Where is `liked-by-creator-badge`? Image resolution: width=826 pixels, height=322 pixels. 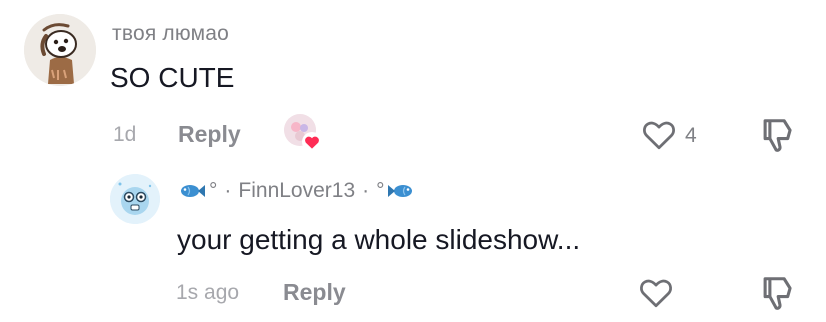 liked-by-creator-badge is located at coordinates (303, 133).